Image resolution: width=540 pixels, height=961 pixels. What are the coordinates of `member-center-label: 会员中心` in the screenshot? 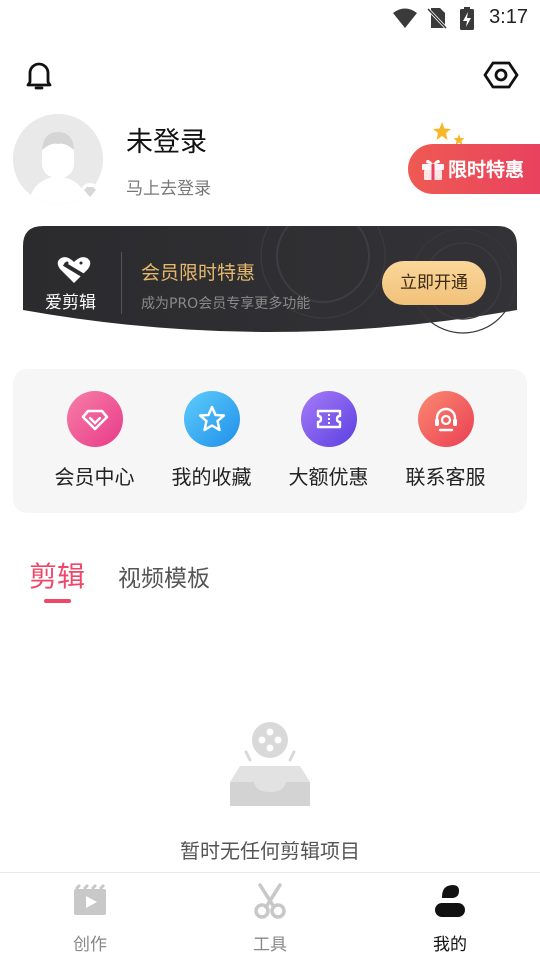 It's located at (94, 477).